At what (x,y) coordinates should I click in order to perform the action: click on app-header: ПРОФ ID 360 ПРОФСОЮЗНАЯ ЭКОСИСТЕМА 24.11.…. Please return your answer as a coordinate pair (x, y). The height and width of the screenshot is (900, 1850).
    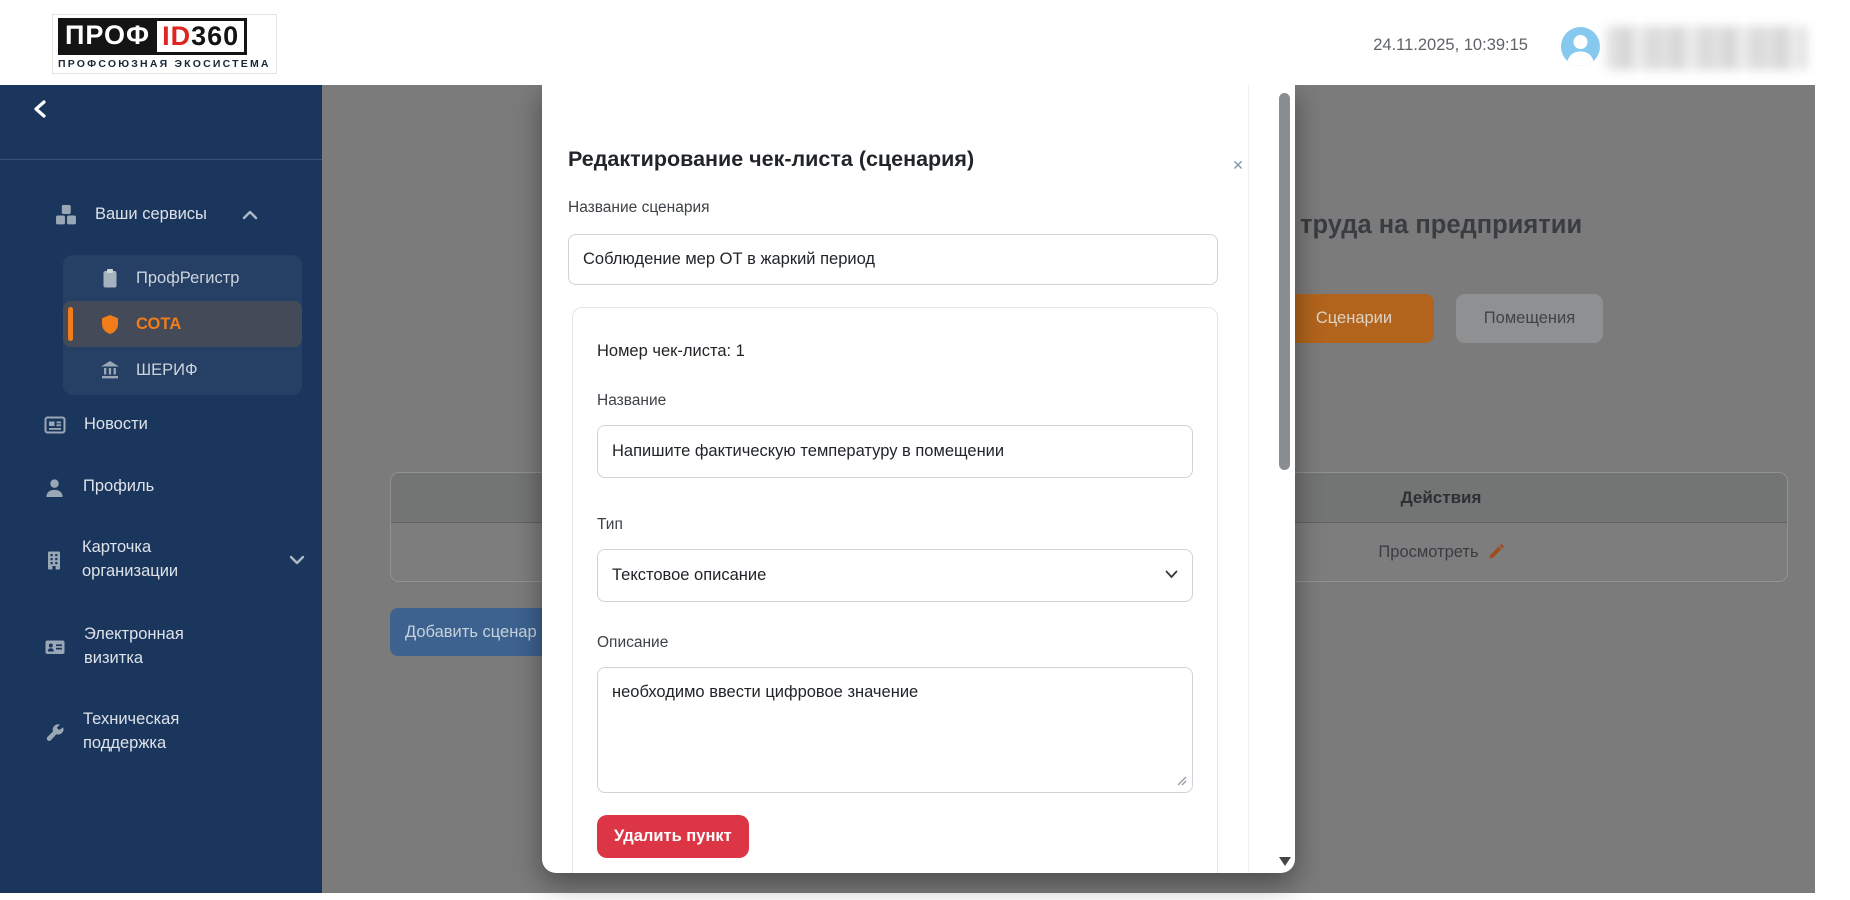
    Looking at the image, I should click on (925, 42).